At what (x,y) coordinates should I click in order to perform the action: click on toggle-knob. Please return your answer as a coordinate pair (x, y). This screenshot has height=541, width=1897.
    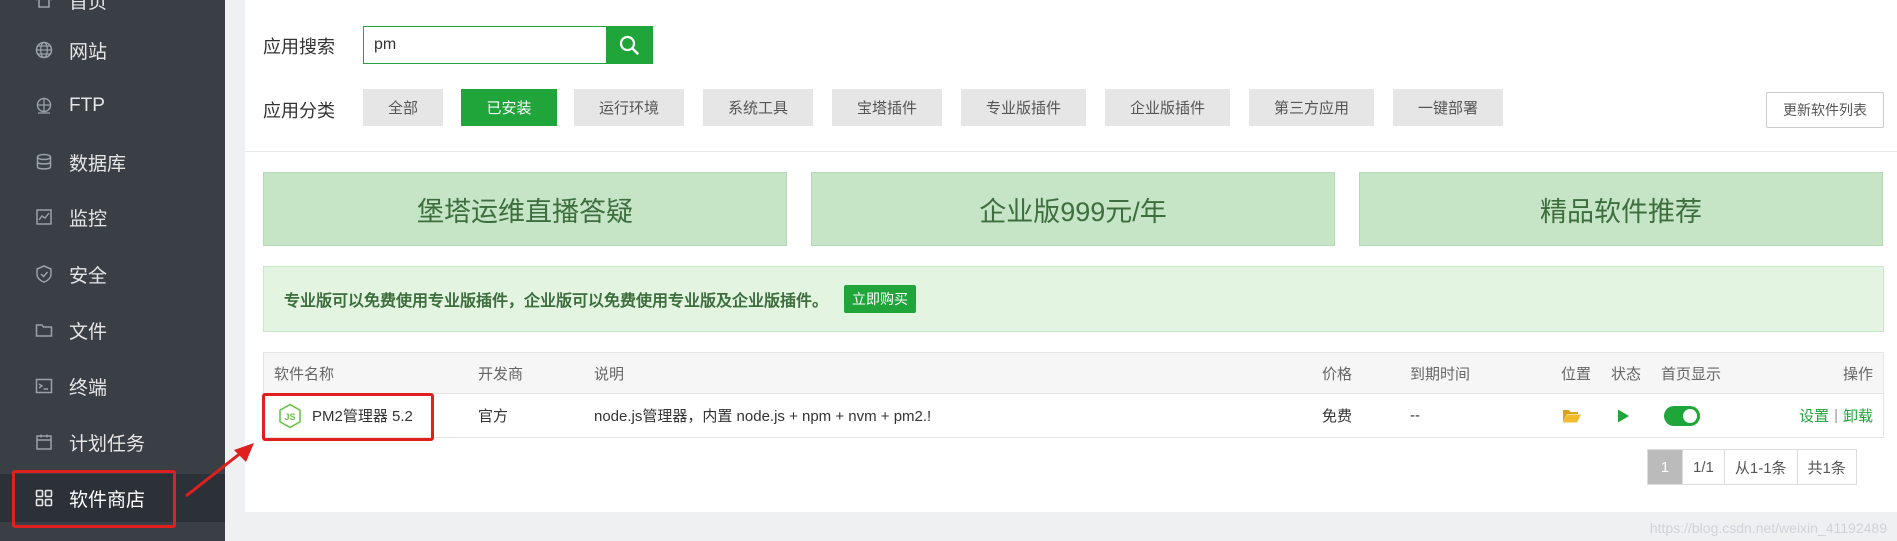
    Looking at the image, I should click on (1690, 415).